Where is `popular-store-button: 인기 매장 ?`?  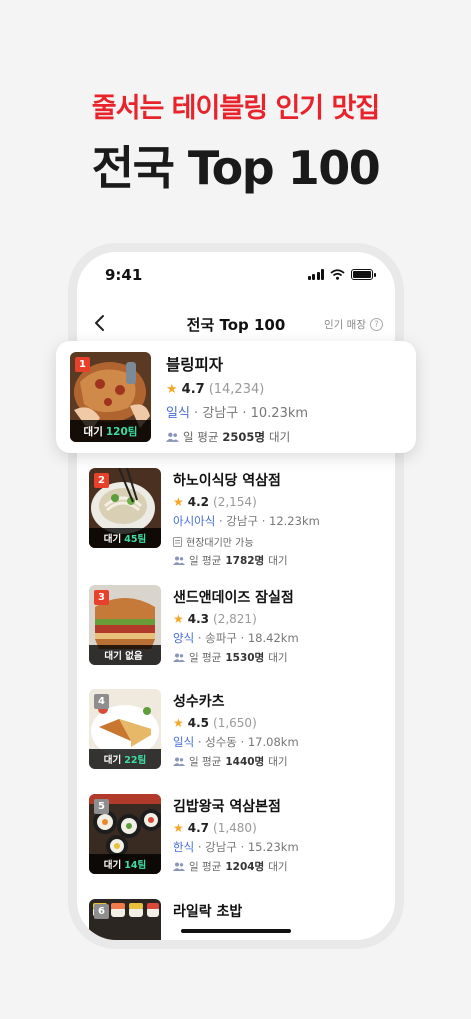 popular-store-button: 인기 매장 ? is located at coordinates (353, 324).